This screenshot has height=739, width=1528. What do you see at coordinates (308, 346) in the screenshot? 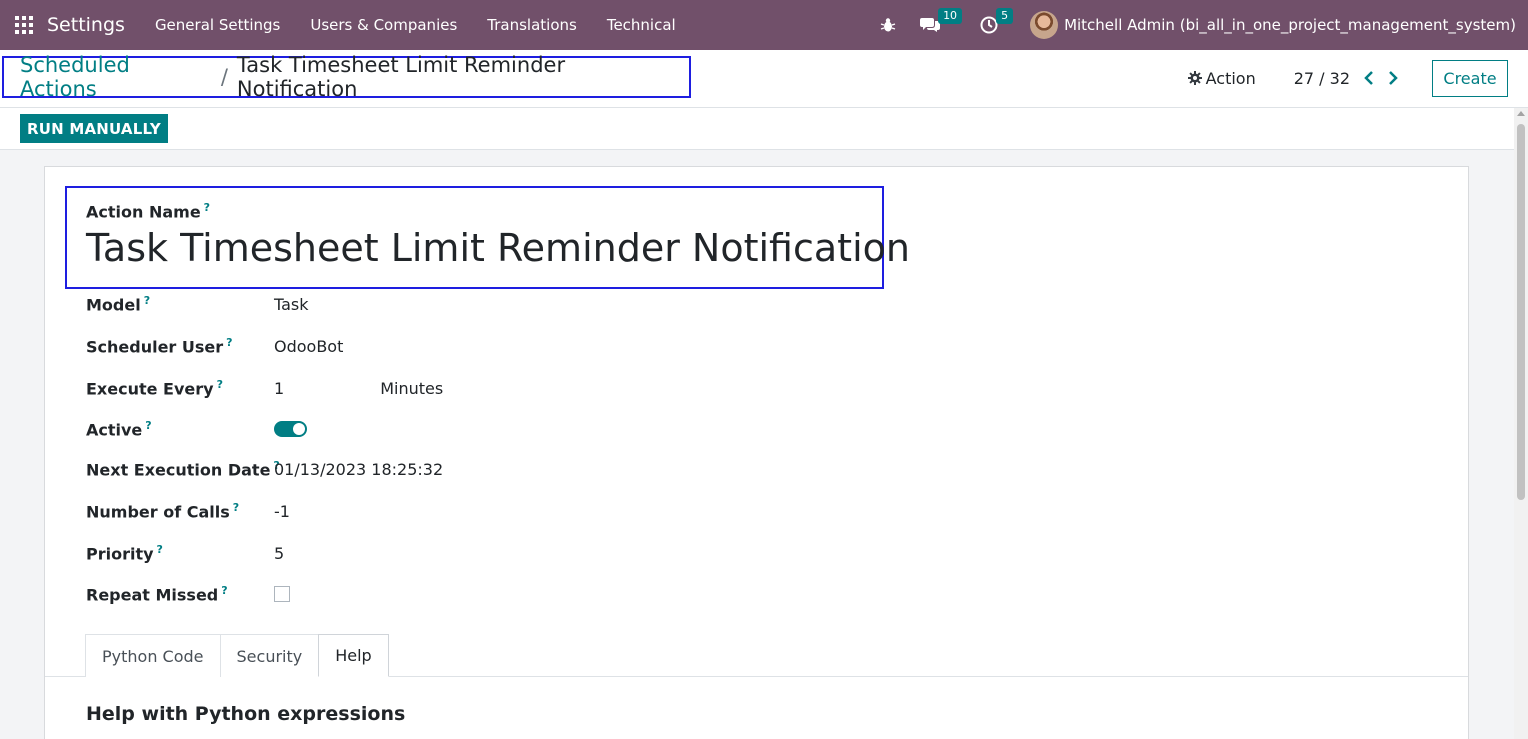
I see `scheduler-user-field: OdooBot` at bounding box center [308, 346].